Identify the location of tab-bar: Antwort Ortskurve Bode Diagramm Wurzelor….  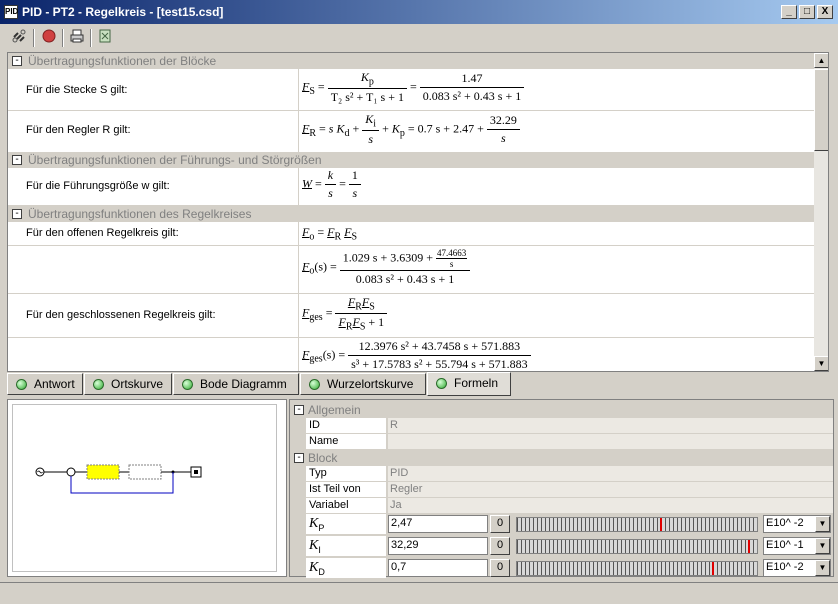
(418, 384).